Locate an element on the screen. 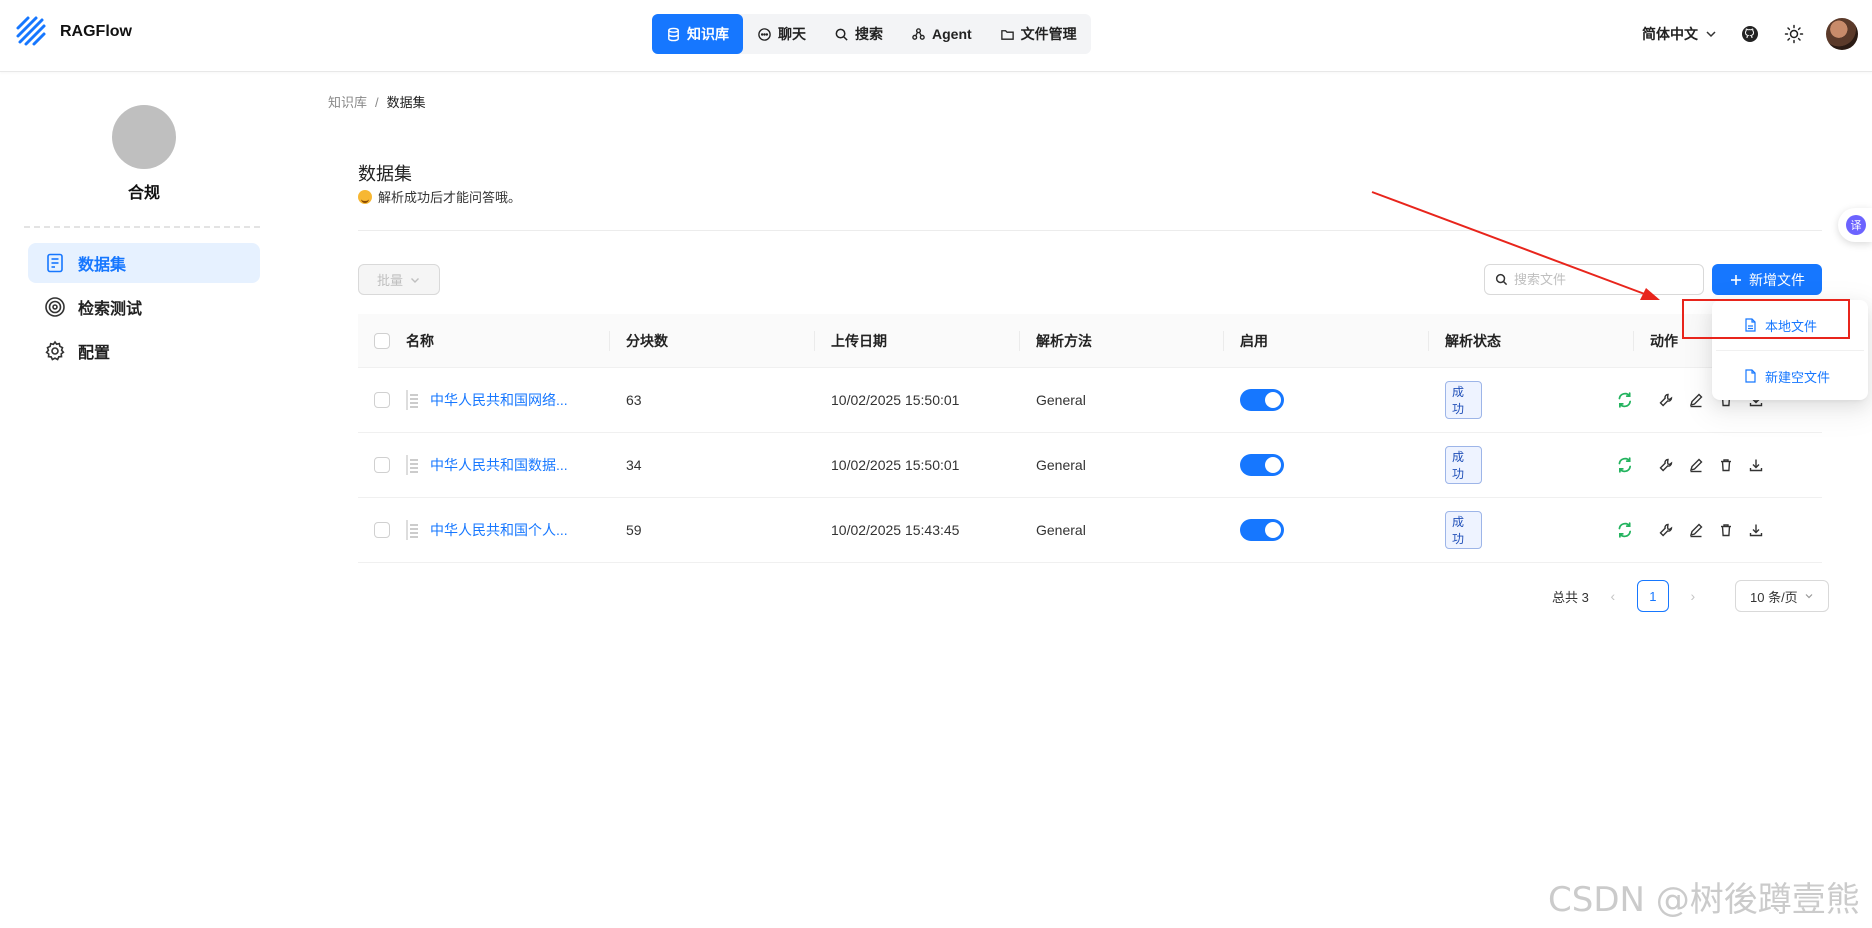 This screenshot has width=1872, height=928. github-icon is located at coordinates (1750, 34).